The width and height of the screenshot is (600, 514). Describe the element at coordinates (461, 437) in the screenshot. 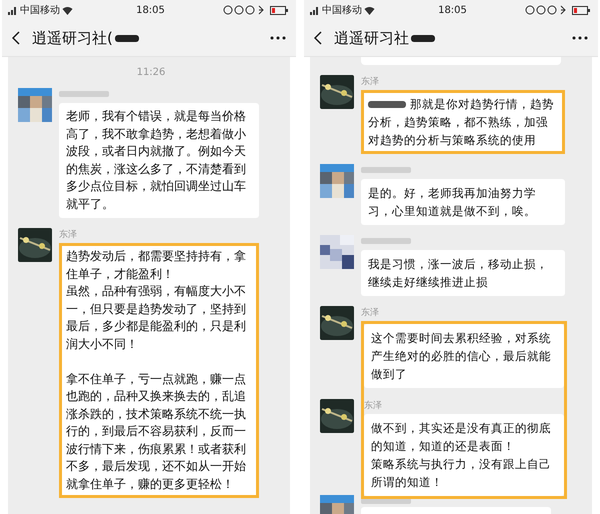

I see `message-text: 做不到，其实还是没有真正的彻底的知道，知道的还是表面！` at that location.